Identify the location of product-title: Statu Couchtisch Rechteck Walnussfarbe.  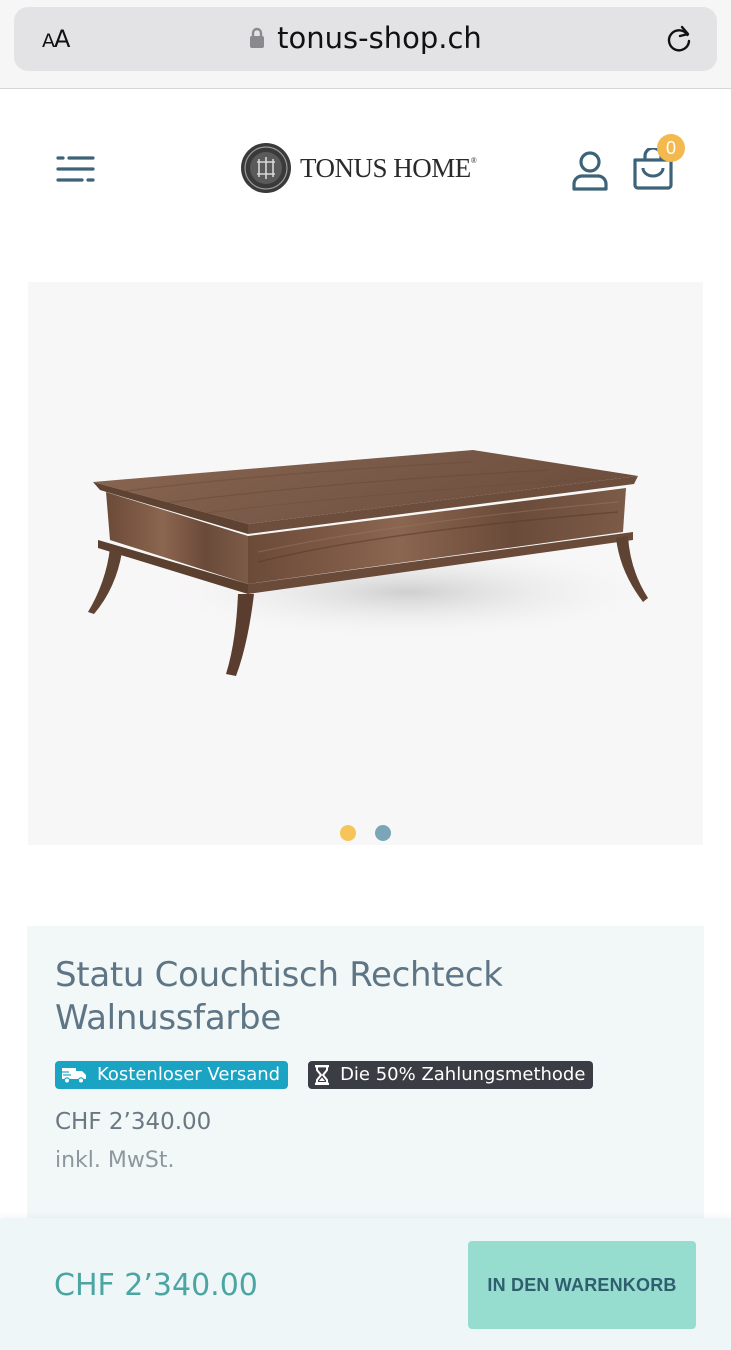
(279, 996).